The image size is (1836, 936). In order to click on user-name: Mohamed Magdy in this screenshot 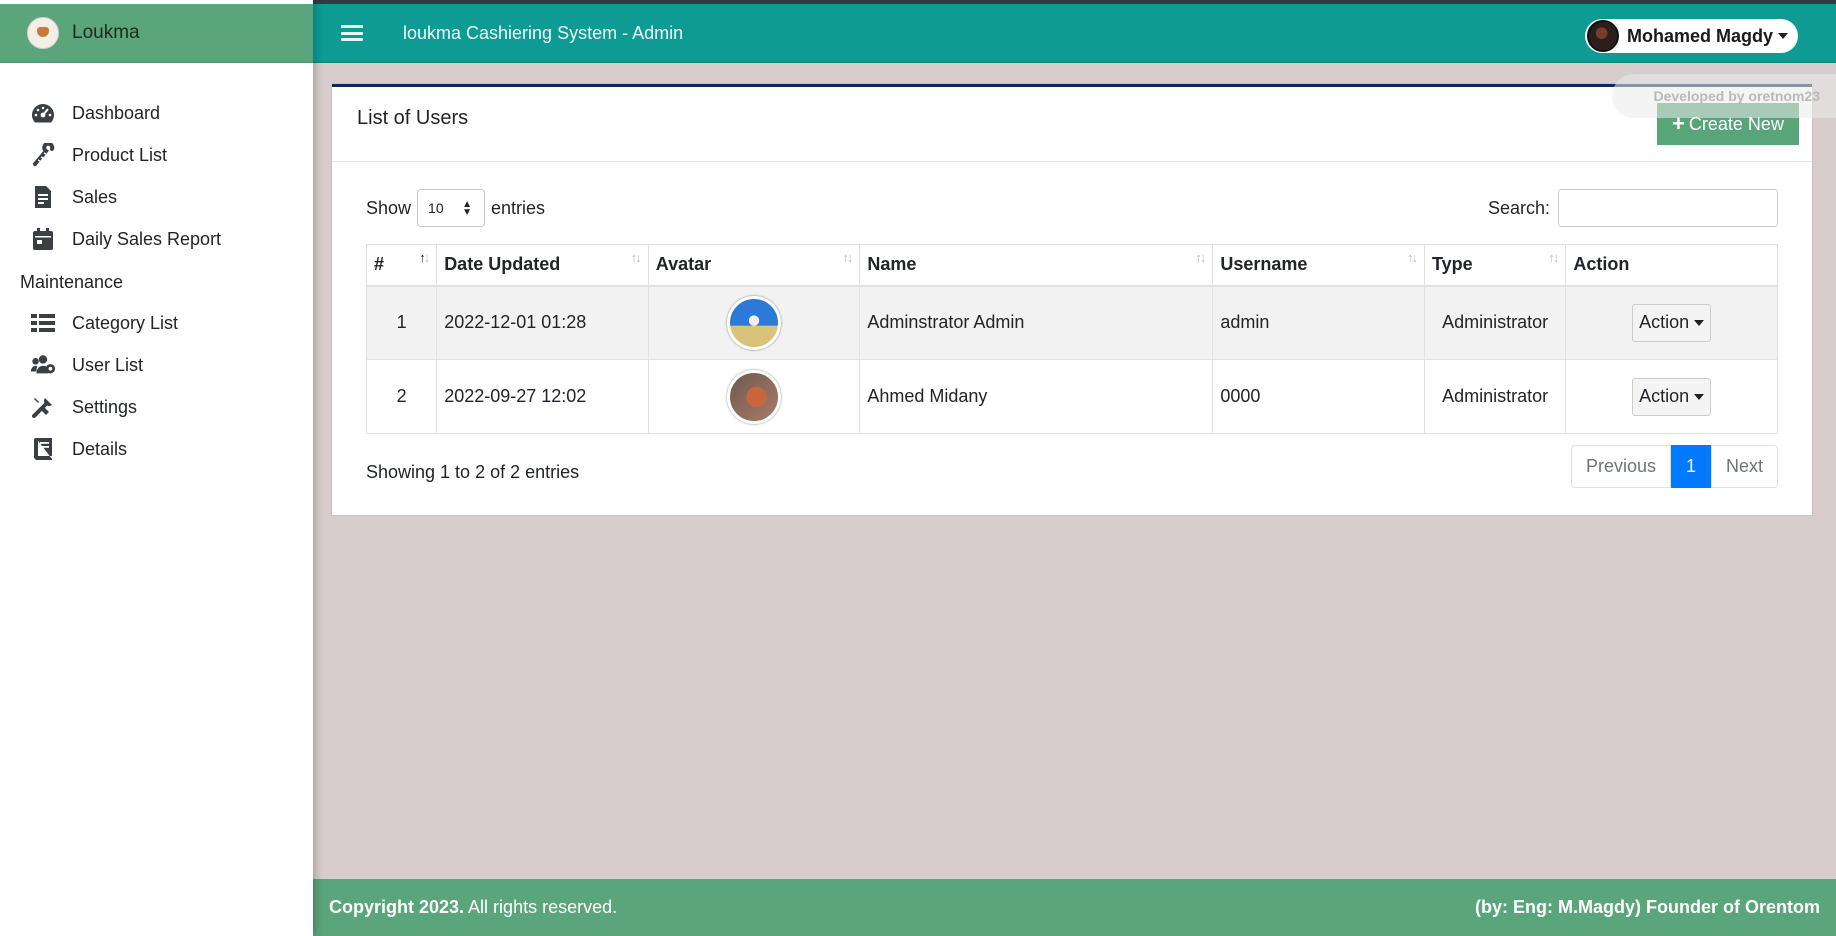, I will do `click(1699, 35)`.